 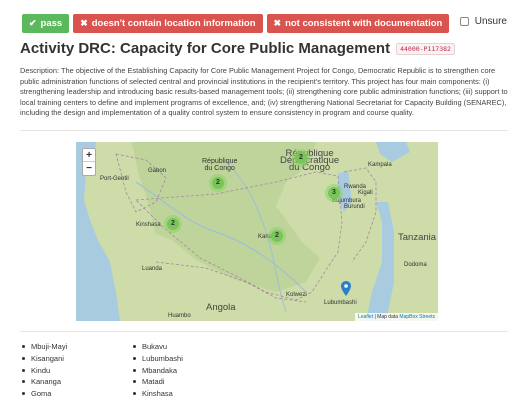 I want to click on map-label-lubumbashi: Lubumbashi, so click(x=340, y=303).